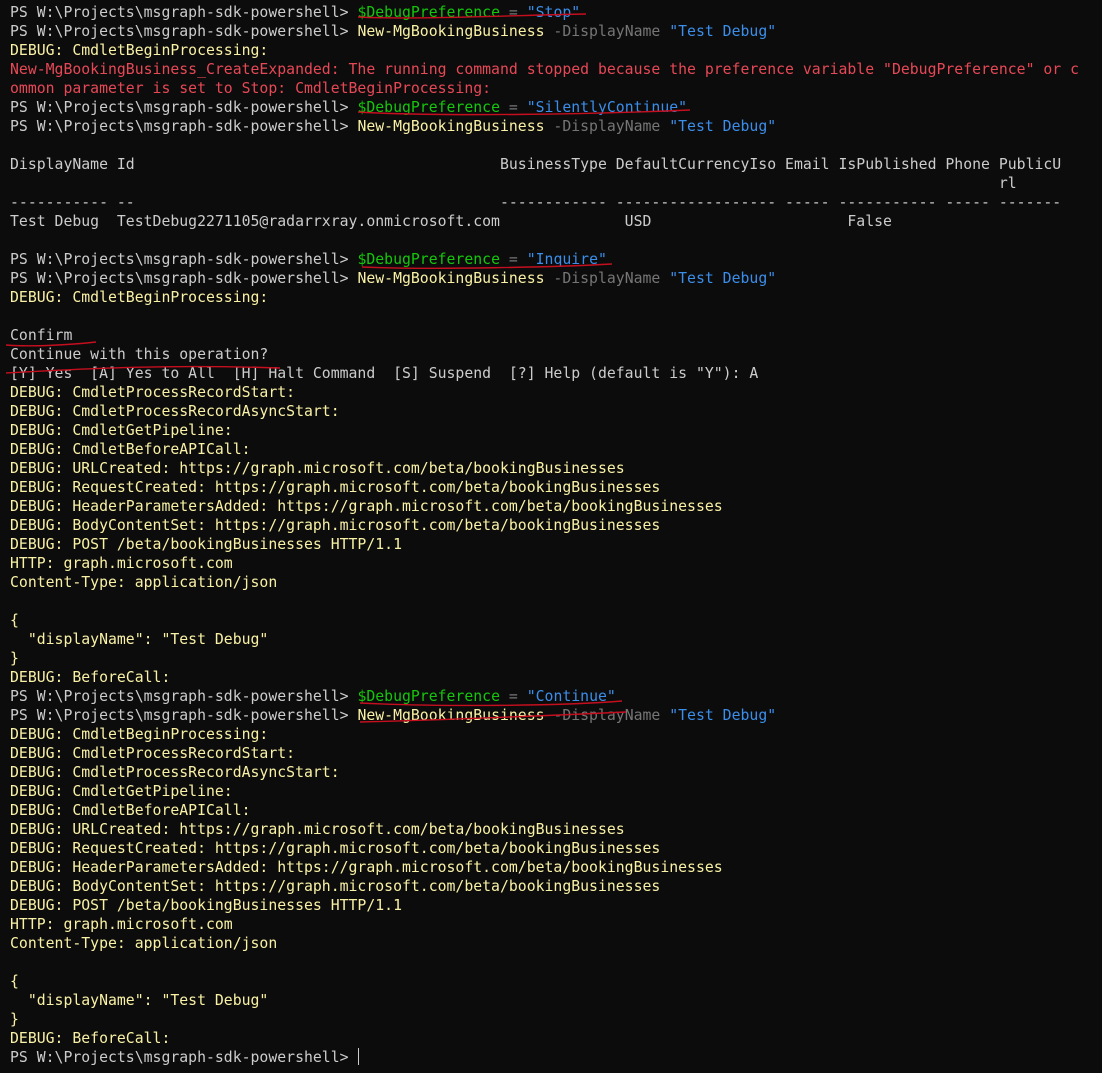 This screenshot has width=1102, height=1073. Describe the element at coordinates (153, 392) in the screenshot. I see `terminal-text-debug: DEBUG: CmdletProcessRecordStart:` at that location.